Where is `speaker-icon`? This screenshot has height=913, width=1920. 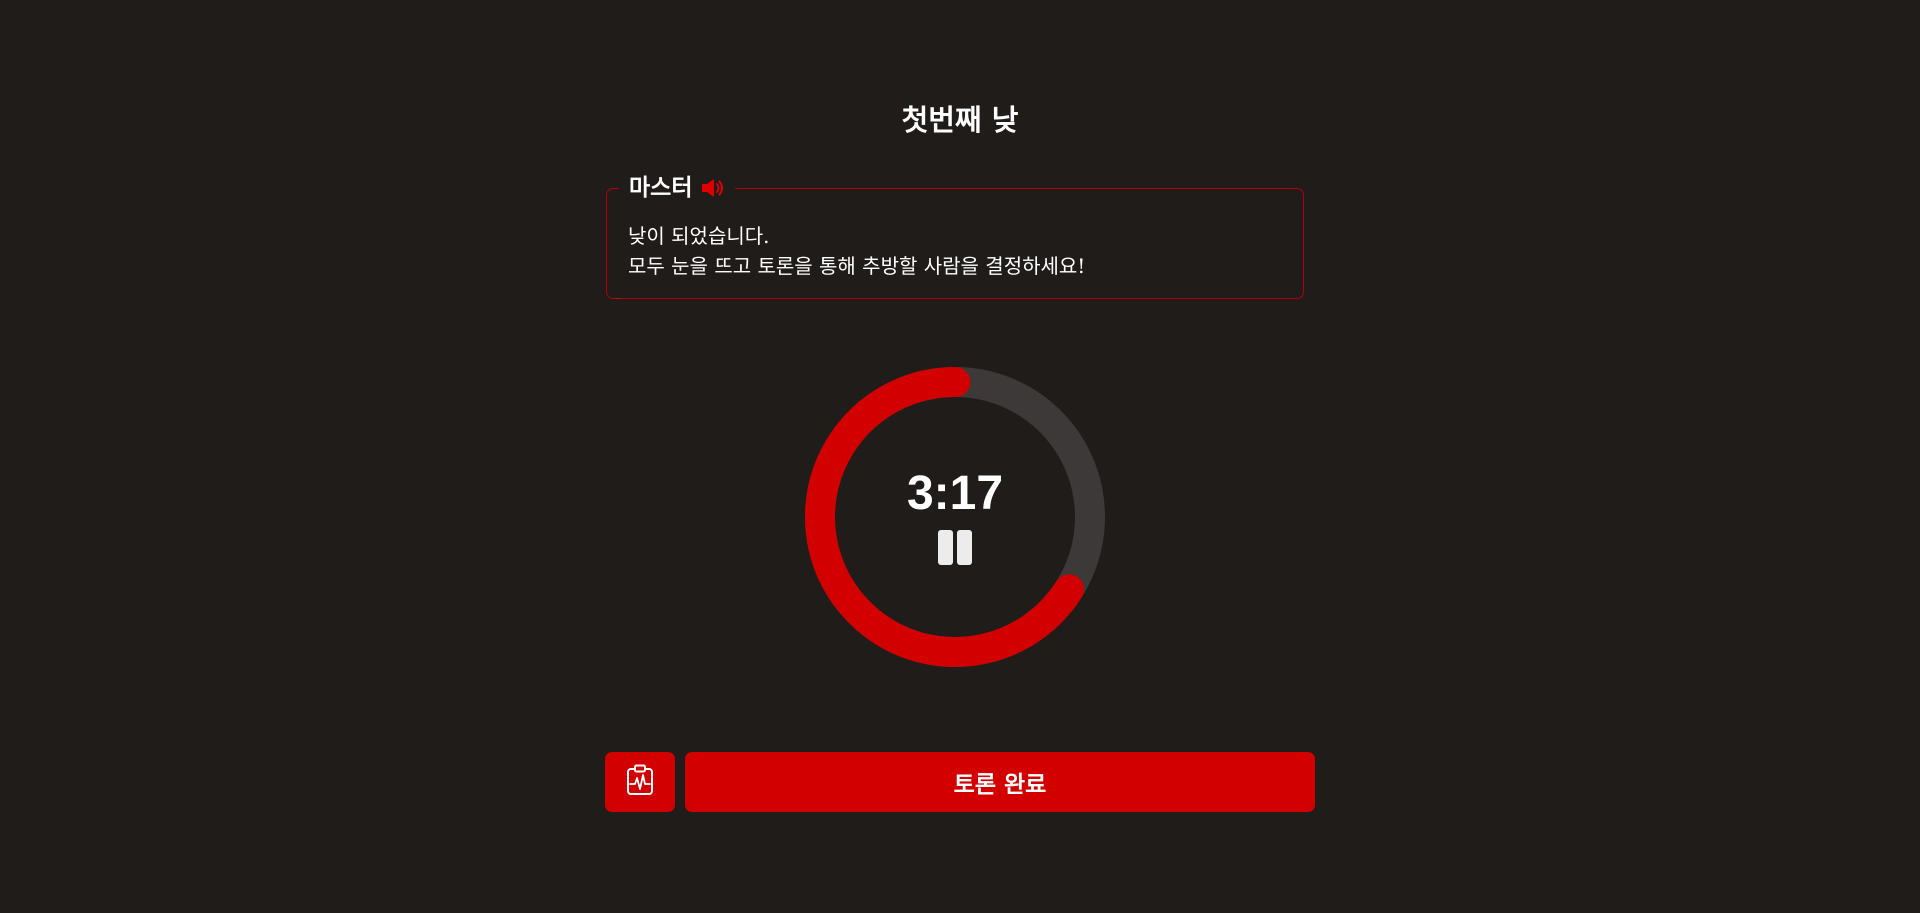
speaker-icon is located at coordinates (713, 188).